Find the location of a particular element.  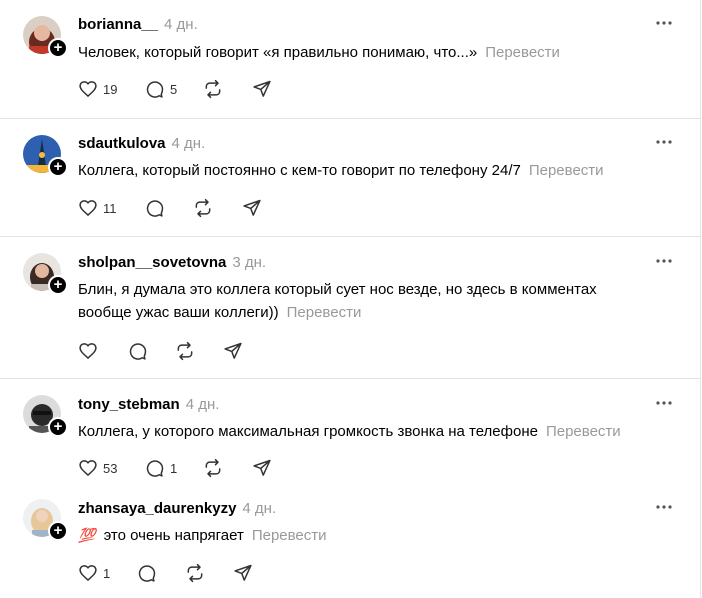

reply-count: 1 is located at coordinates (174, 468).